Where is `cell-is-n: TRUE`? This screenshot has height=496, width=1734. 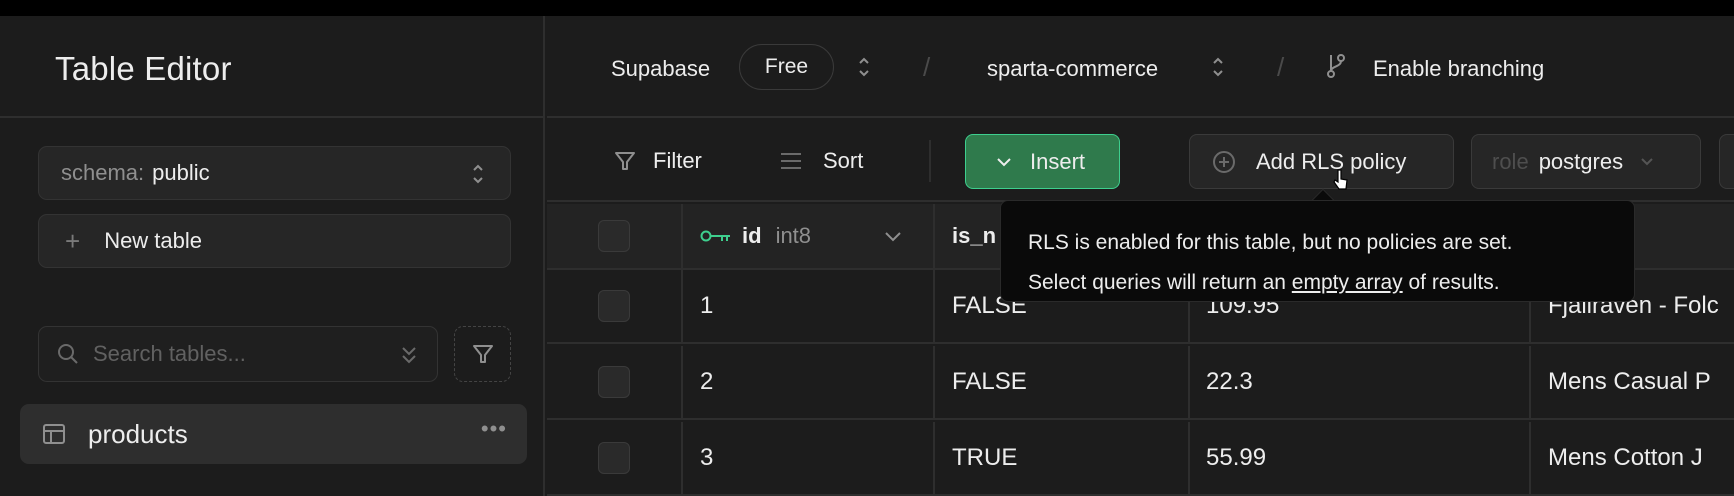
cell-is-n: TRUE is located at coordinates (1062, 458).